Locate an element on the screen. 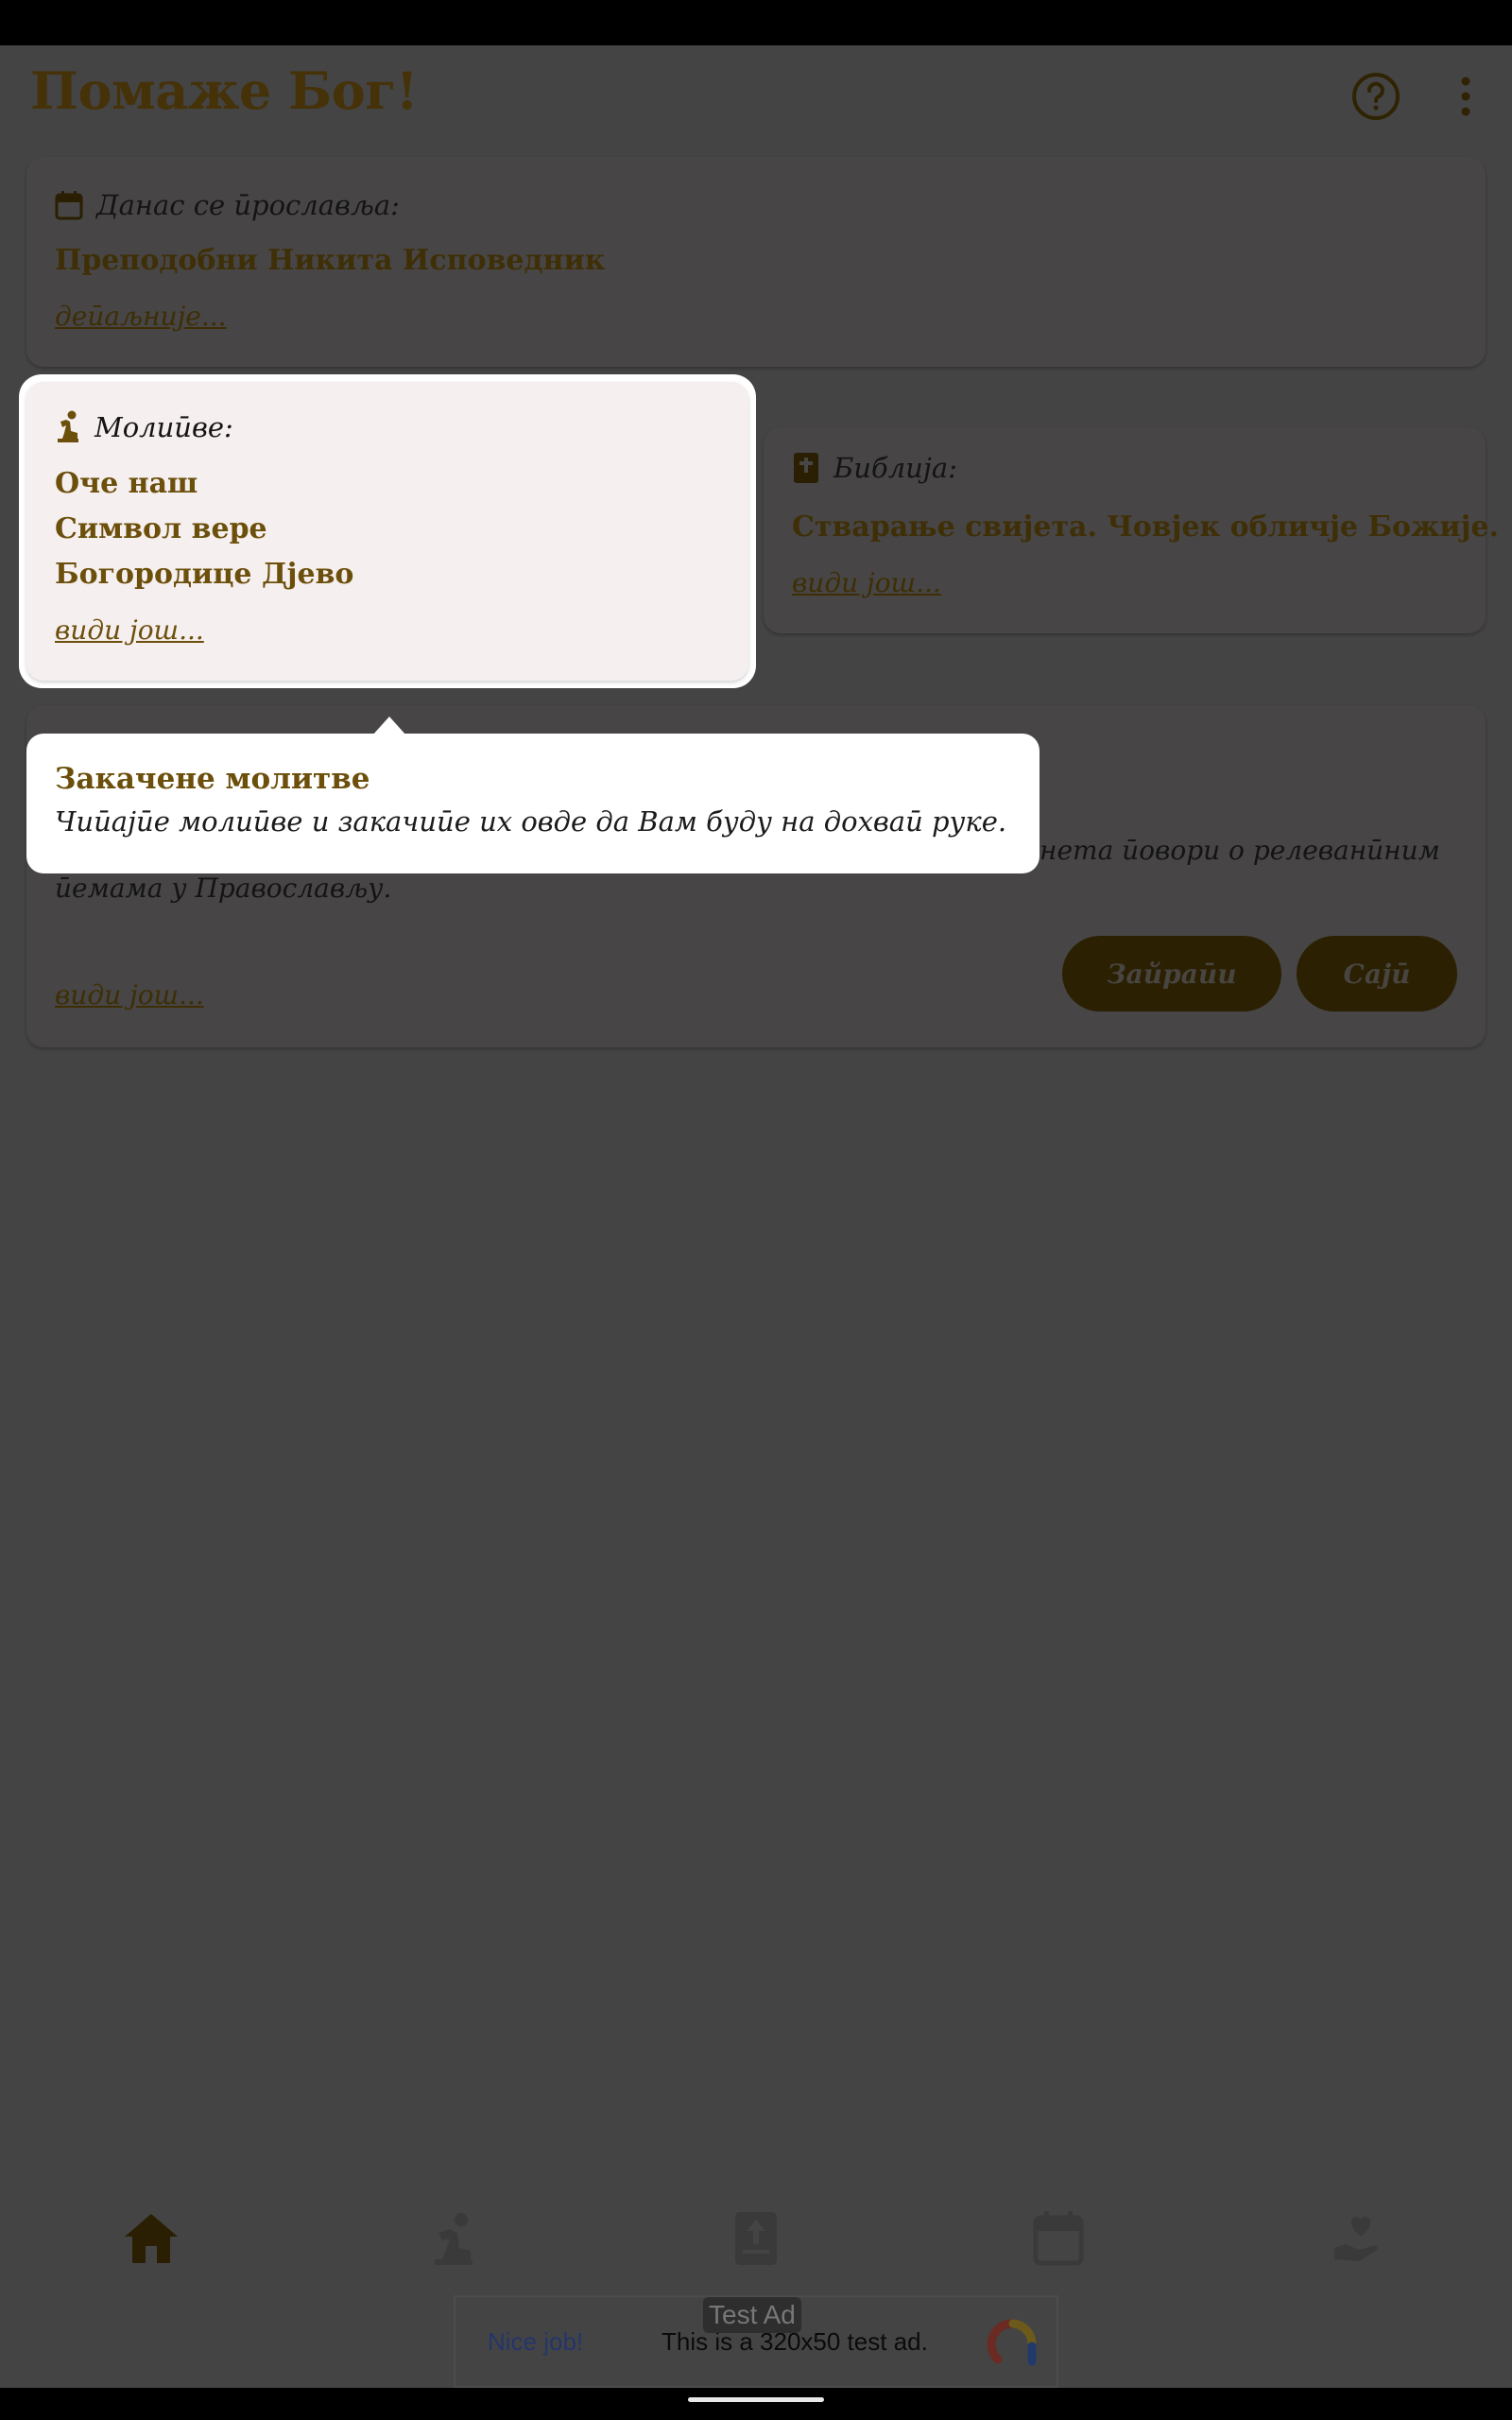  ad-nice-text: Nice job! is located at coordinates (536, 2341).